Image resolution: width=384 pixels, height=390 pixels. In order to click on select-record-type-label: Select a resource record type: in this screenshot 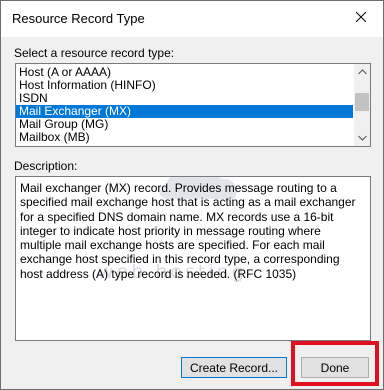, I will do `click(94, 53)`.